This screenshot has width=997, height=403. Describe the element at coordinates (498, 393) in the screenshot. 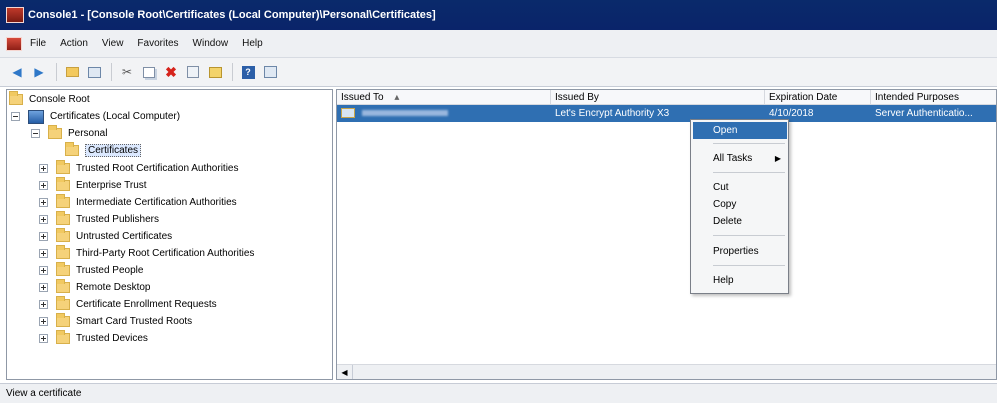

I see `status-bar: View a certificate` at that location.